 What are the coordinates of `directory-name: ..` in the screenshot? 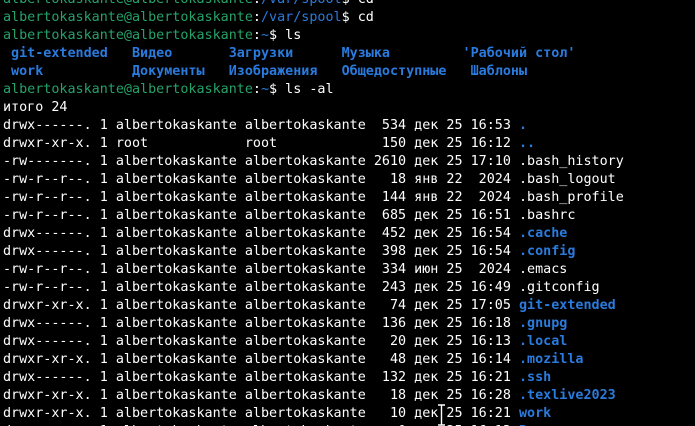 It's located at (527, 143).